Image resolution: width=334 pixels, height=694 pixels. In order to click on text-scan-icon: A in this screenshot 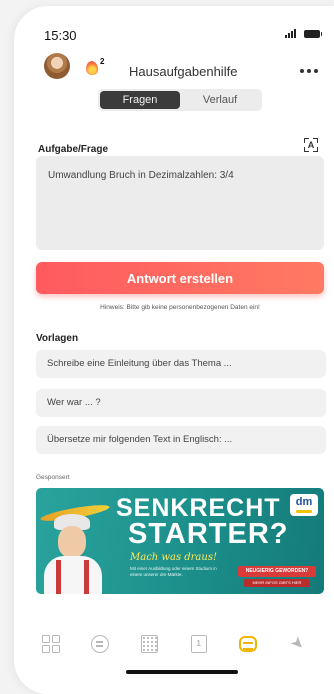, I will do `click(311, 145)`.